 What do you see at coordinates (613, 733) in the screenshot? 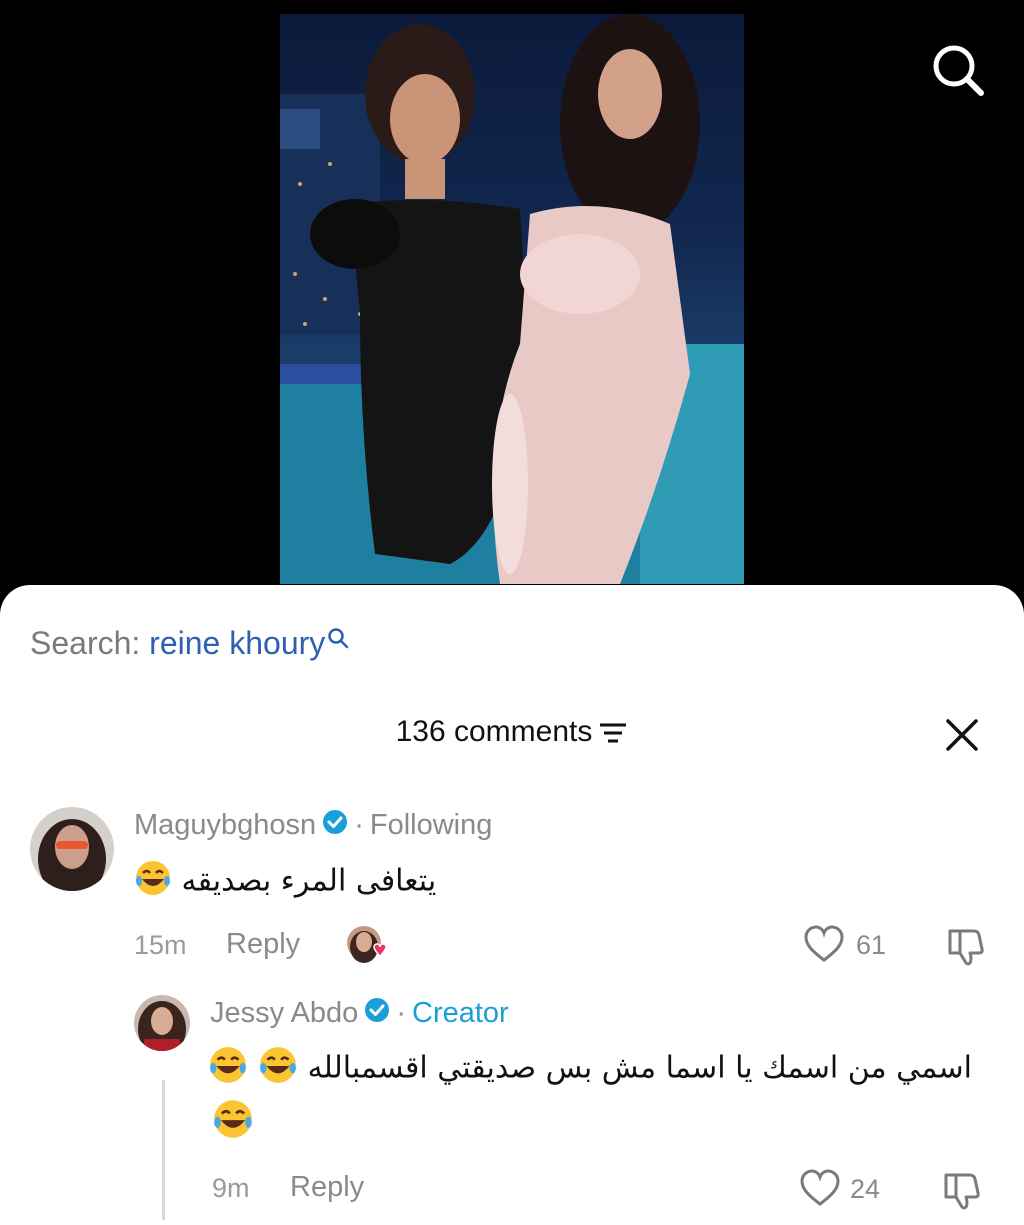
I see `filter-icon` at bounding box center [613, 733].